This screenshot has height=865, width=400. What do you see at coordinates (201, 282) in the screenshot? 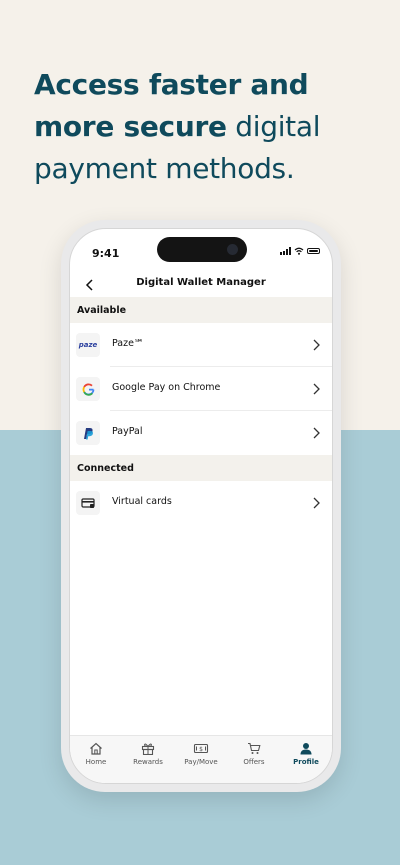
I see `screen-title: Digital Wallet Manager` at bounding box center [201, 282].